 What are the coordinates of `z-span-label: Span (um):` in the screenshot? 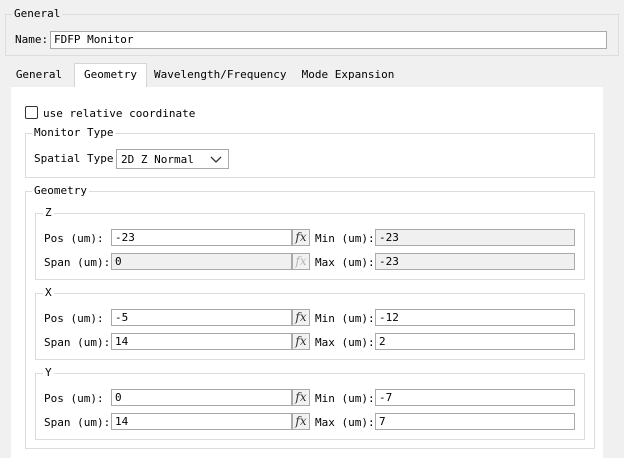 It's located at (77, 262).